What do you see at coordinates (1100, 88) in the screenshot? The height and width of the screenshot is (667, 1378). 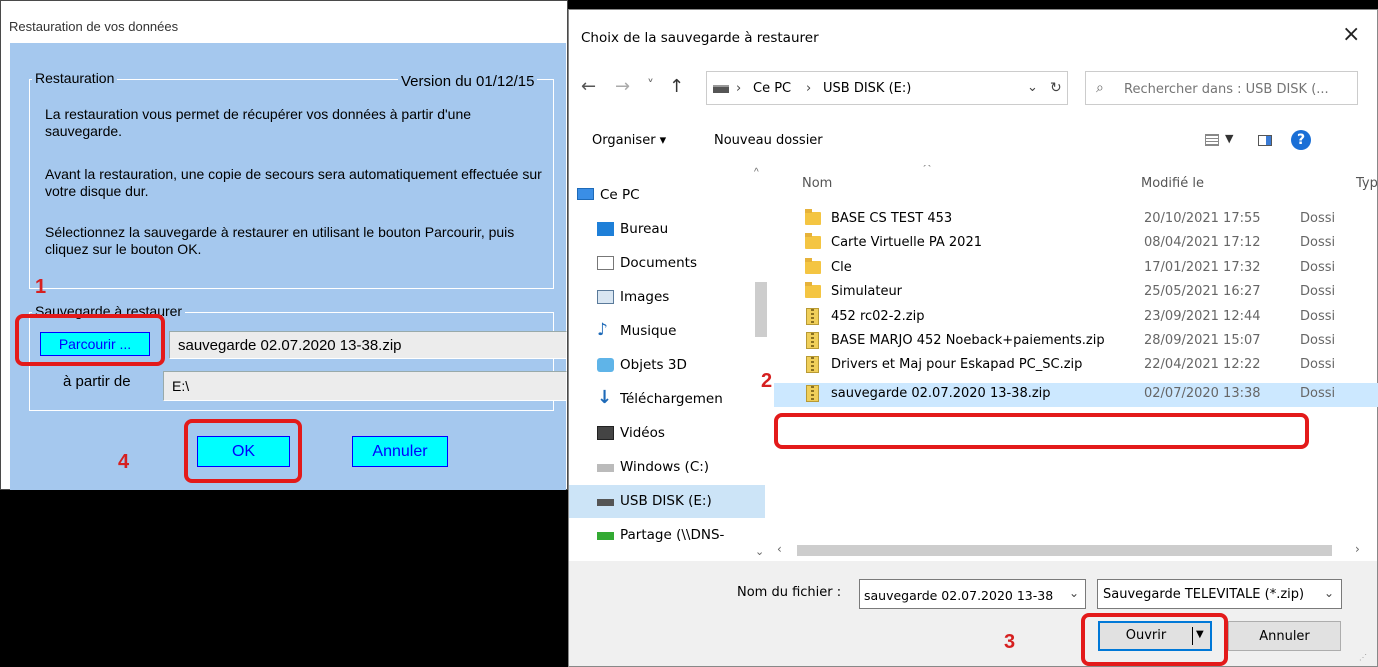 I see `search-icon: ⌕` at bounding box center [1100, 88].